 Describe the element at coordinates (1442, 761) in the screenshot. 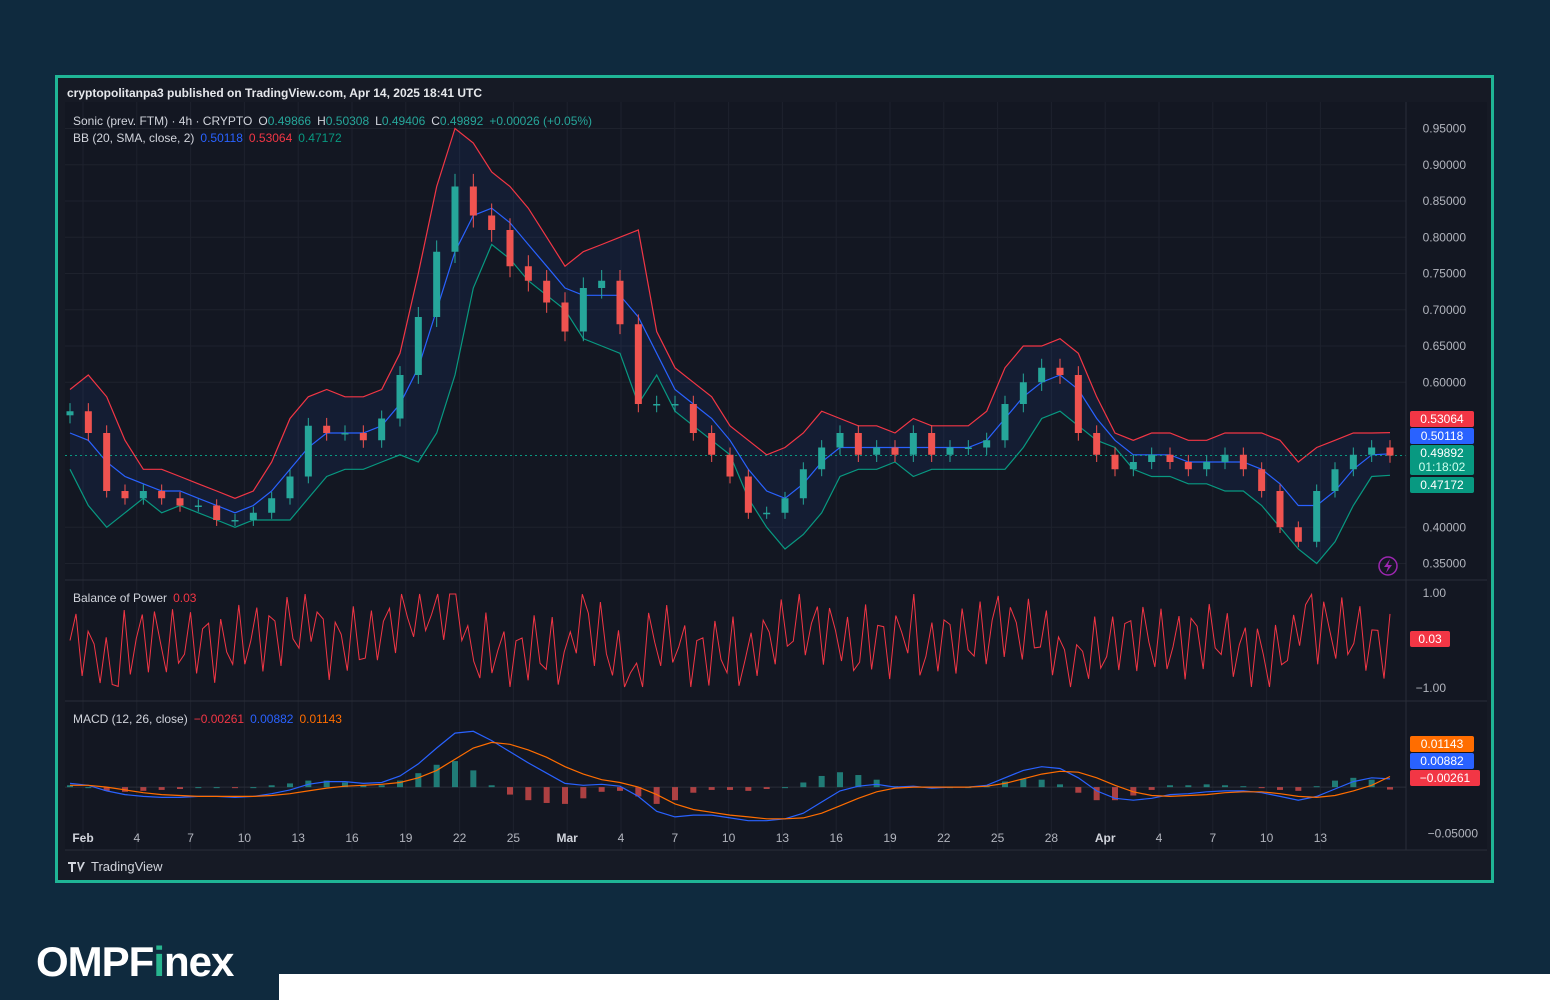

I see `macd-badge-text: 0.00882` at that location.